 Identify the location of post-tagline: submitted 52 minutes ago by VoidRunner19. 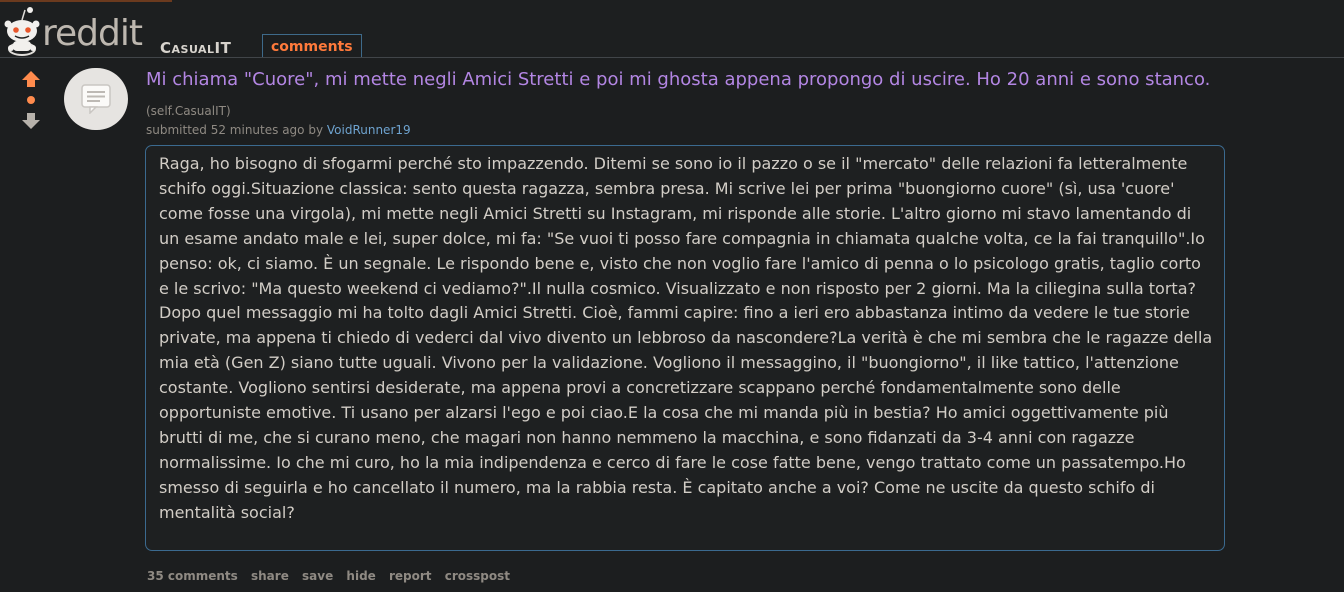
(278, 130).